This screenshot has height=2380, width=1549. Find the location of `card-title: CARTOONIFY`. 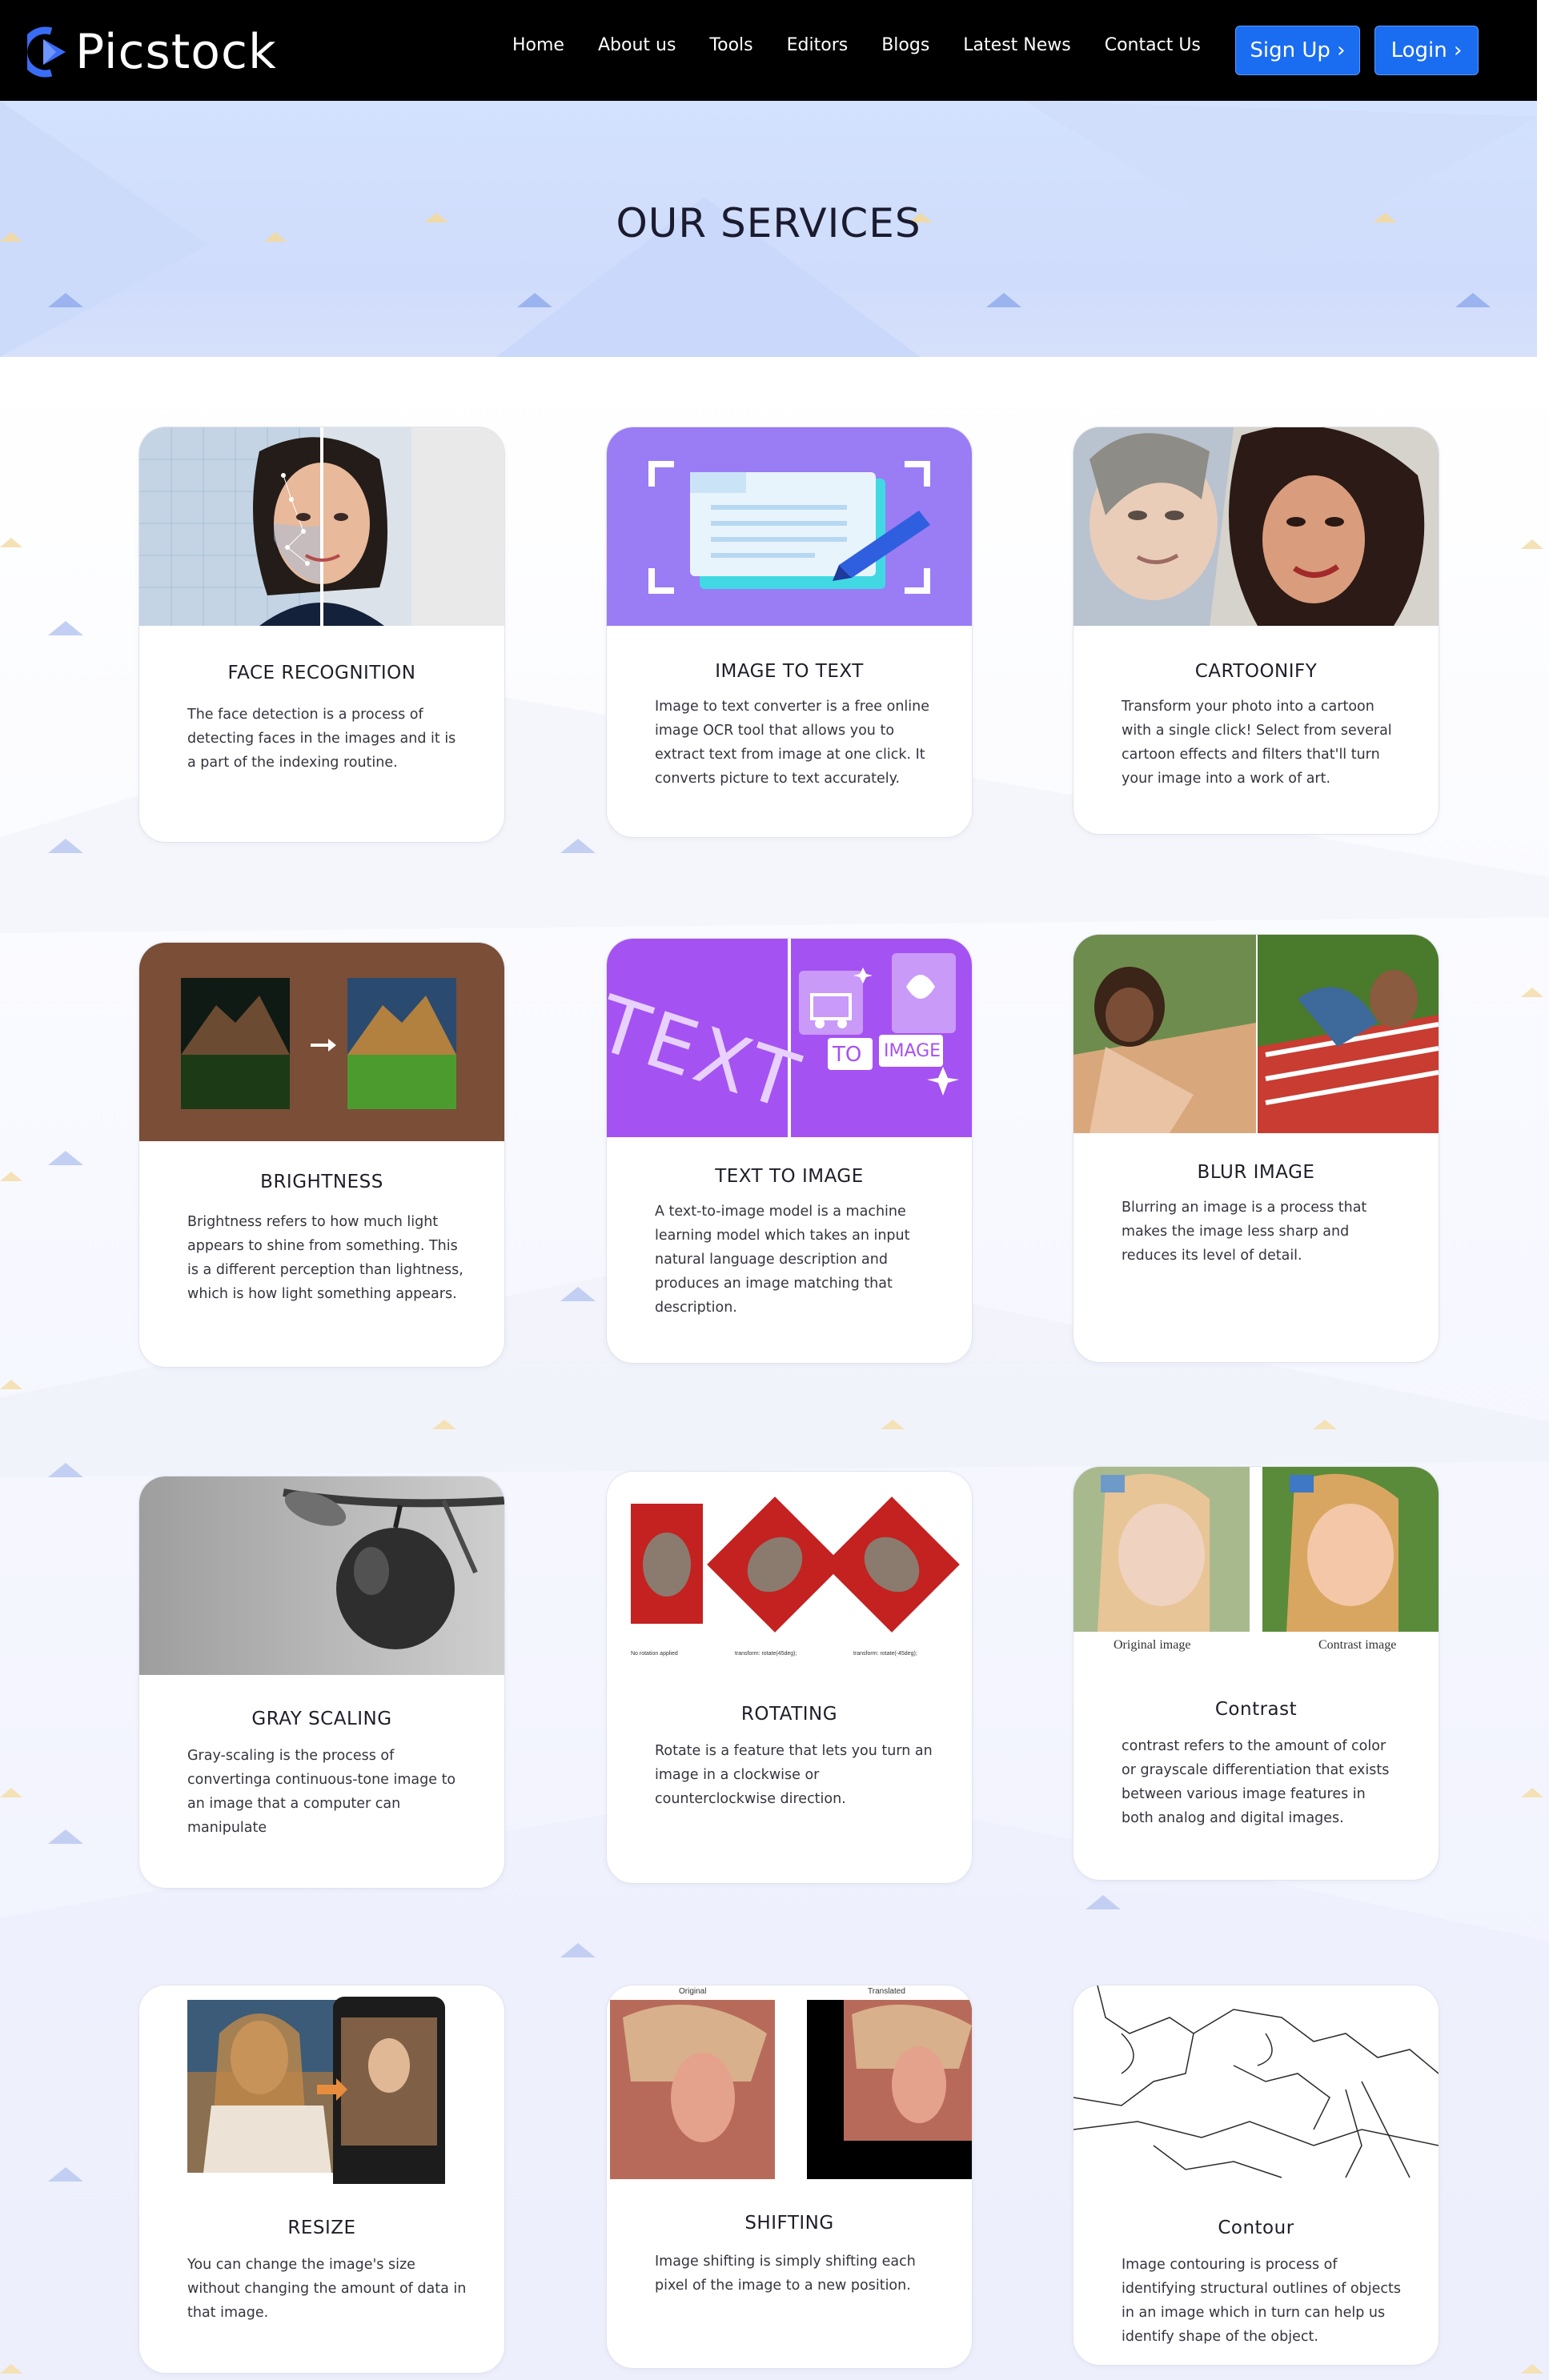

card-title: CARTOONIFY is located at coordinates (1256, 671).